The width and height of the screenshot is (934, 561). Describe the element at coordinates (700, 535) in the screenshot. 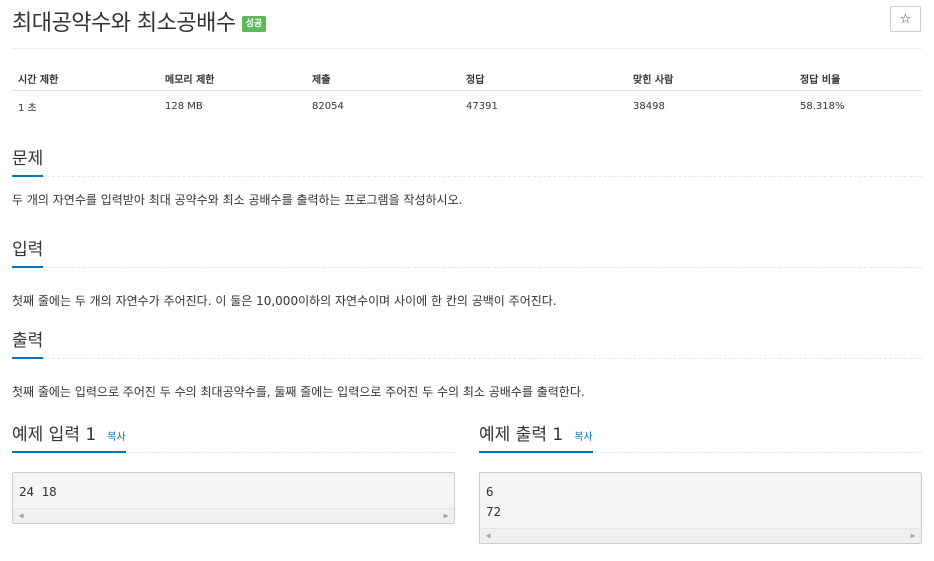

I see `sample-output-scrollbar: ◀ ▶` at that location.